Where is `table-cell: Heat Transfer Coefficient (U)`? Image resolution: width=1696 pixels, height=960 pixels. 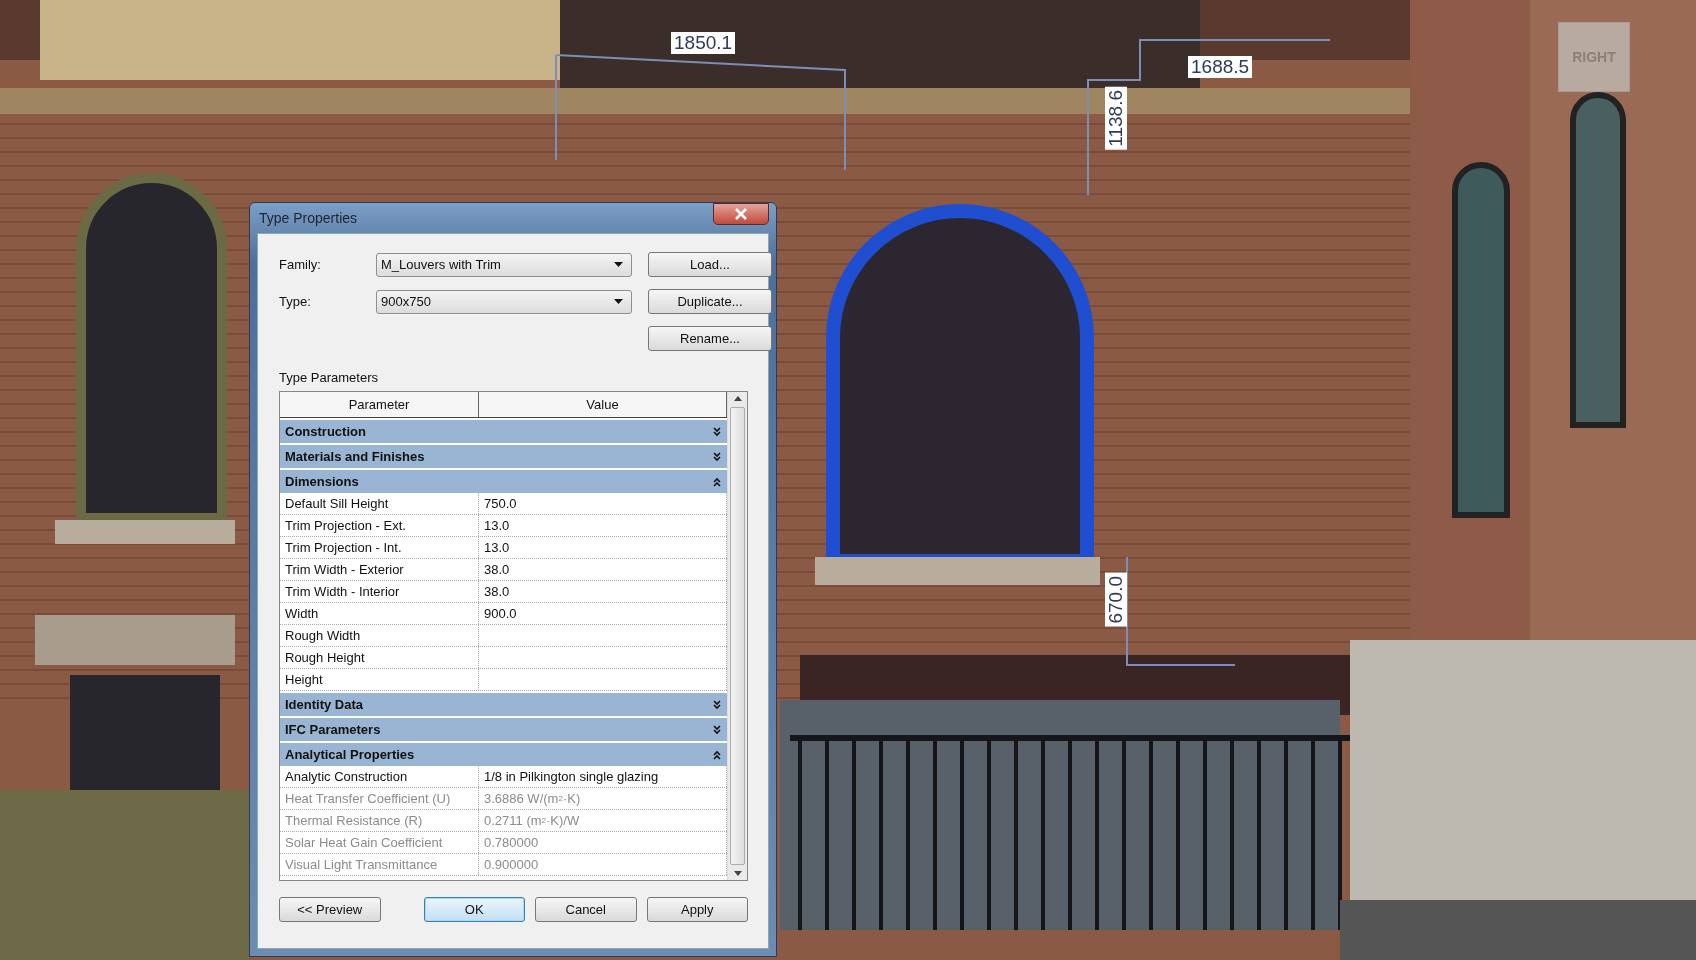
table-cell: Heat Transfer Coefficient (U) is located at coordinates (379, 798).